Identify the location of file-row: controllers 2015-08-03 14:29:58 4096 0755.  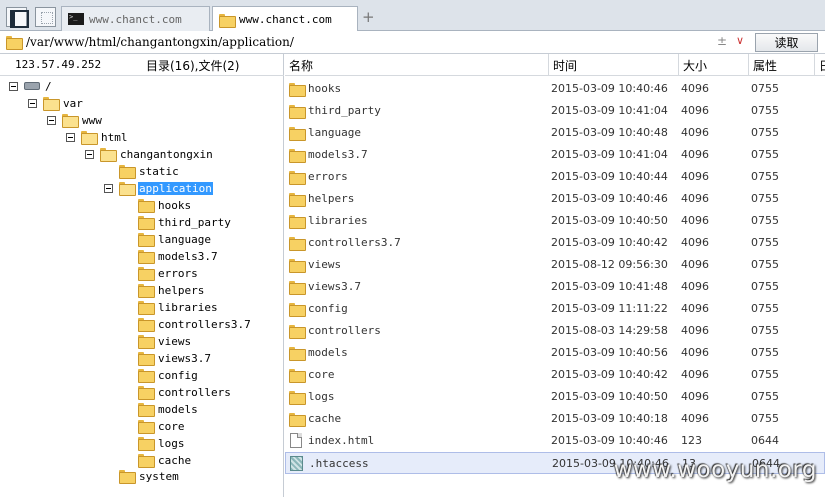
(555, 331).